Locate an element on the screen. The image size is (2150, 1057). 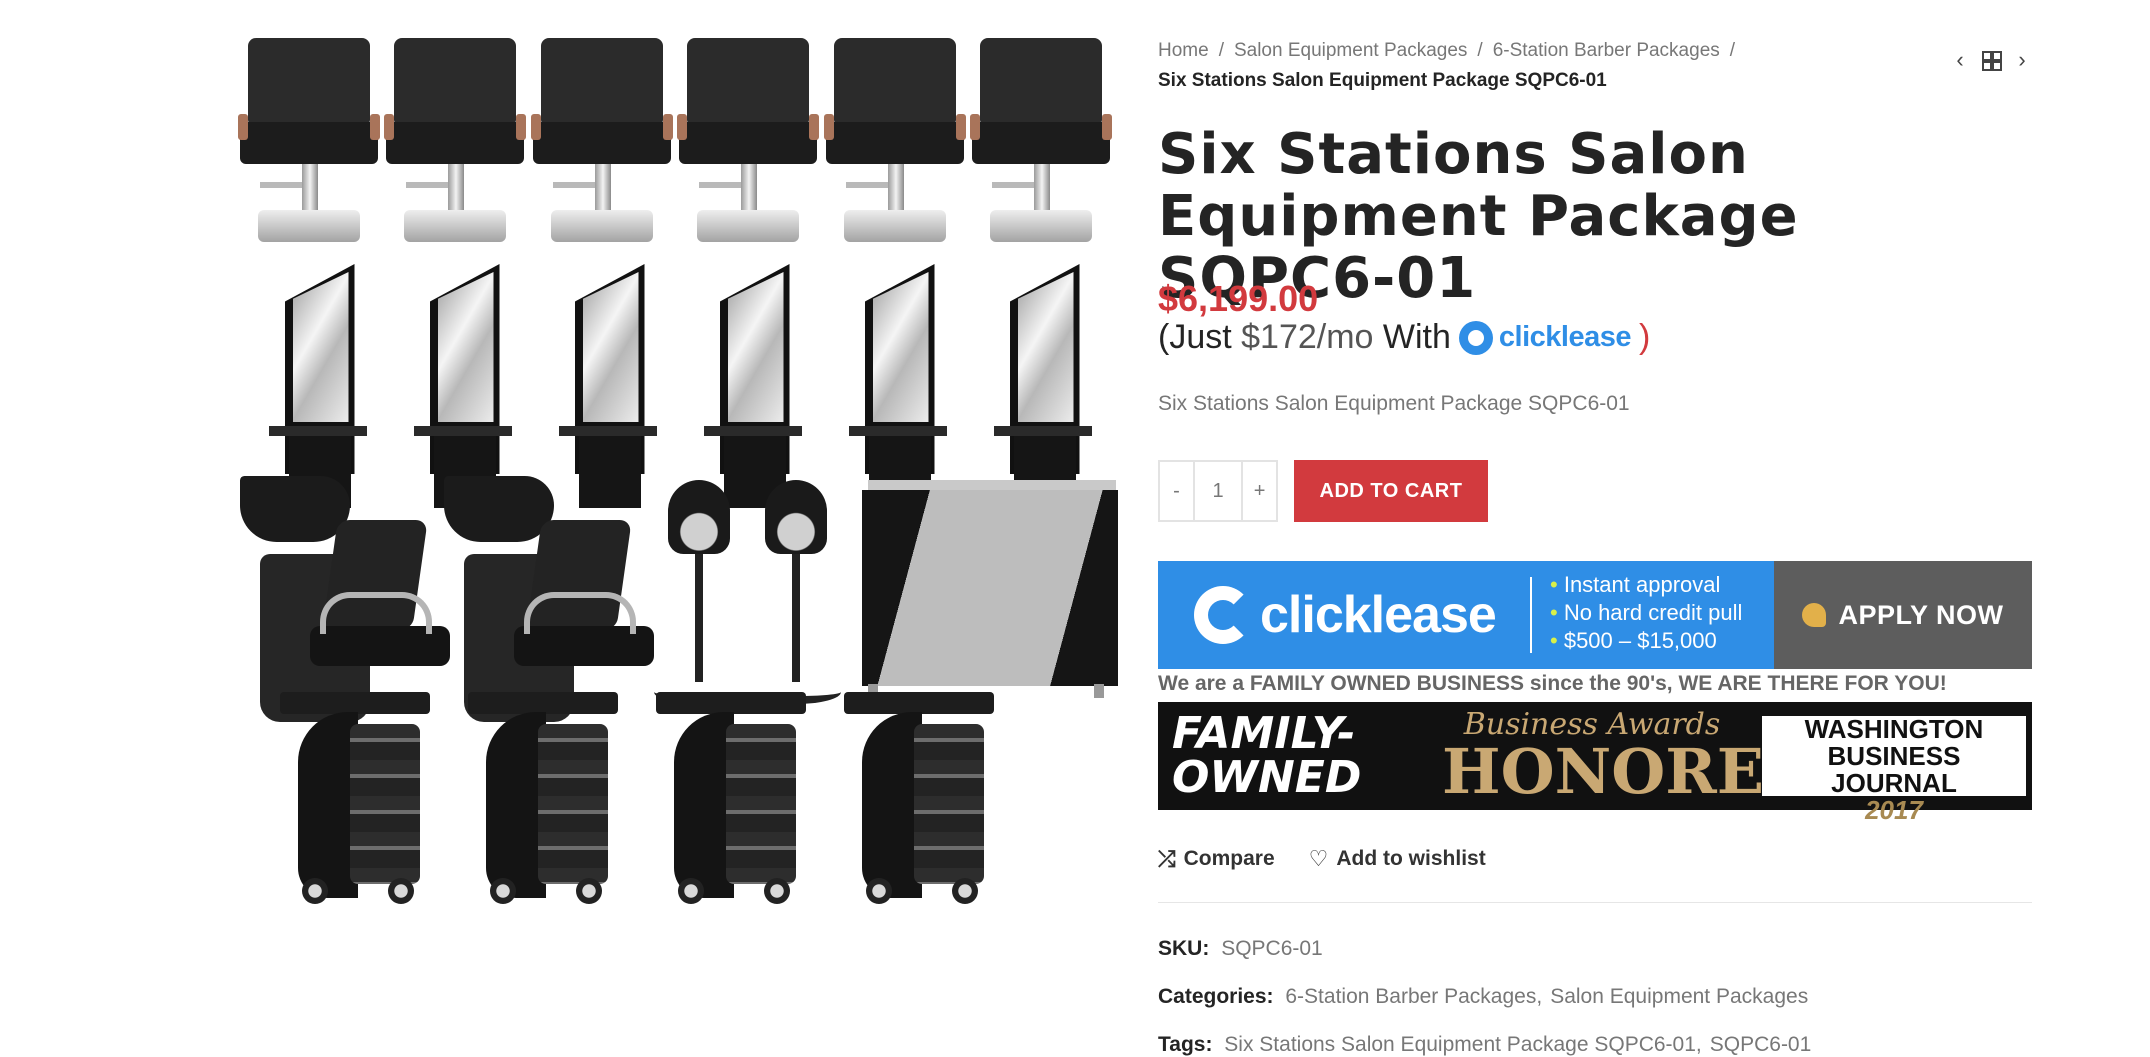
apply-now-button: APPLY NOW is located at coordinates (1903, 615).